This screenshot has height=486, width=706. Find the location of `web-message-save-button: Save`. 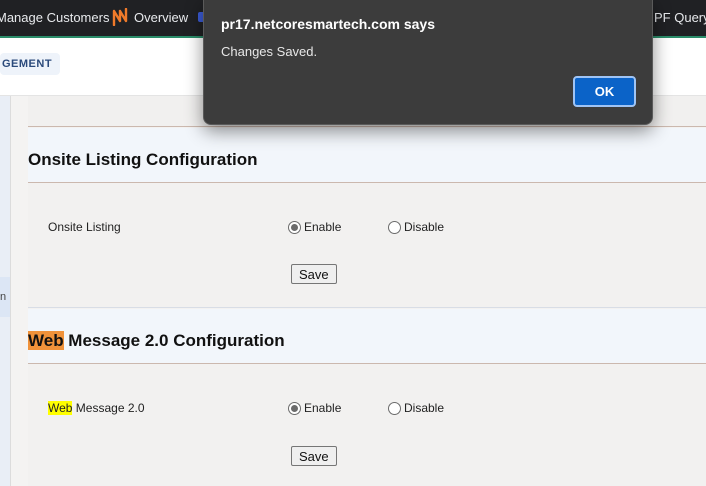

web-message-save-button: Save is located at coordinates (314, 456).